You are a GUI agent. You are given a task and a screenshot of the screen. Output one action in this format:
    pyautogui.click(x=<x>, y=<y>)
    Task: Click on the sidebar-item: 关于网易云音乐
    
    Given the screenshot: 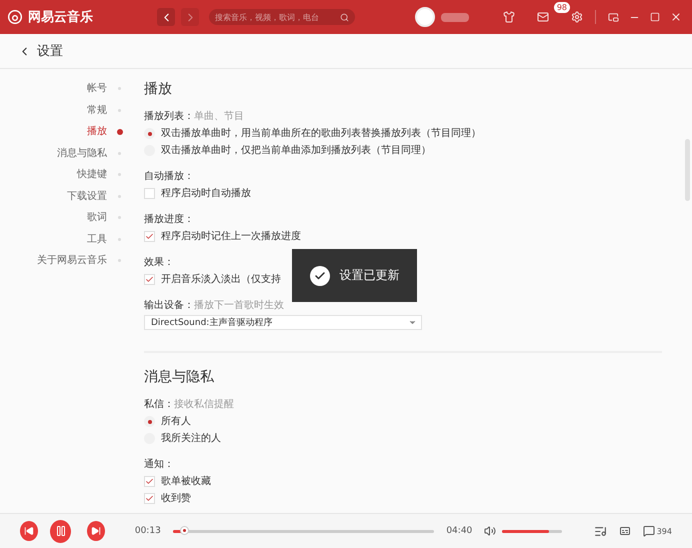 What is the action you would take?
    pyautogui.click(x=72, y=260)
    